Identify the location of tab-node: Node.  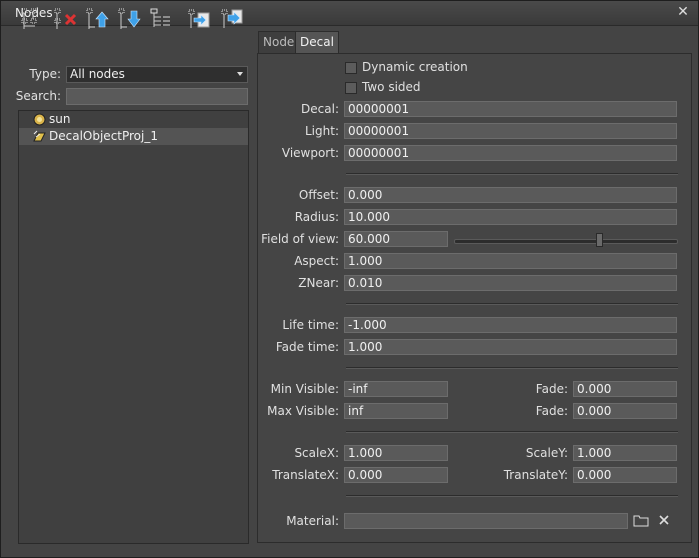
(279, 42).